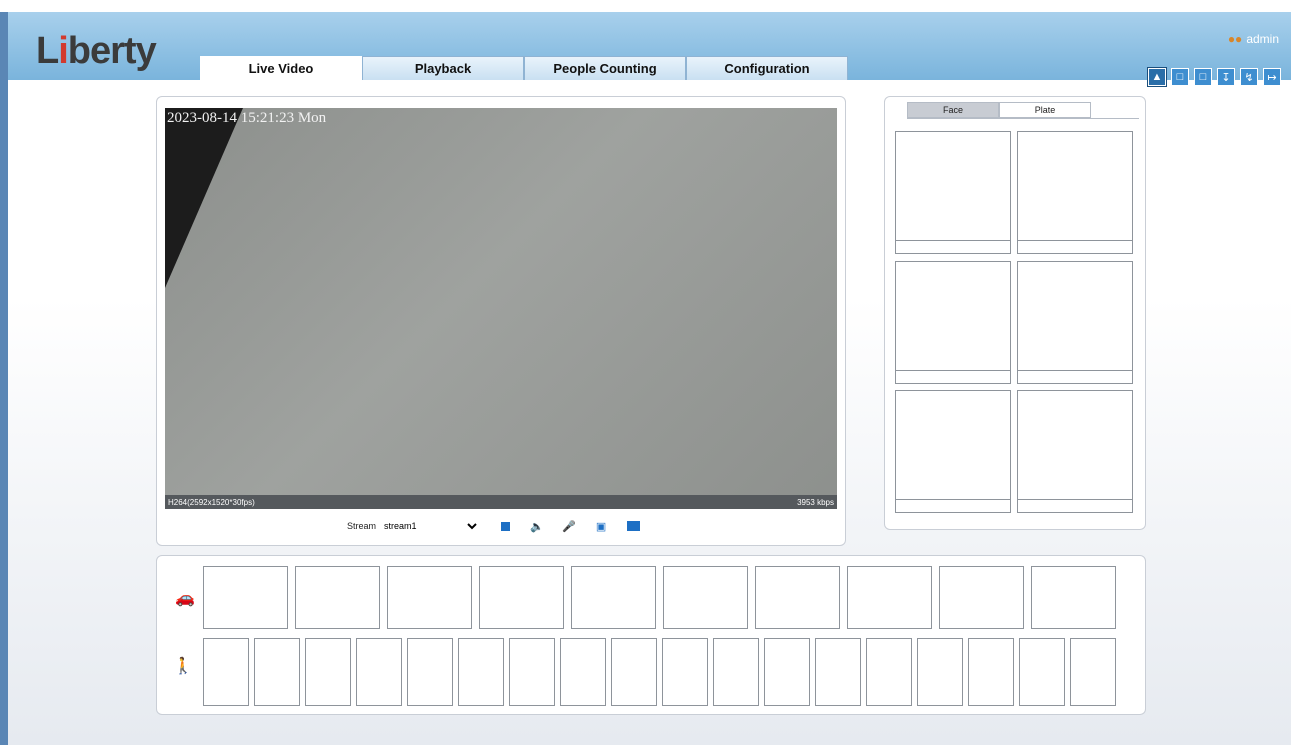 The image size is (1291, 745). I want to click on osd-timestamp: 2023-08-14 15:21:23 Mon, so click(247, 118).